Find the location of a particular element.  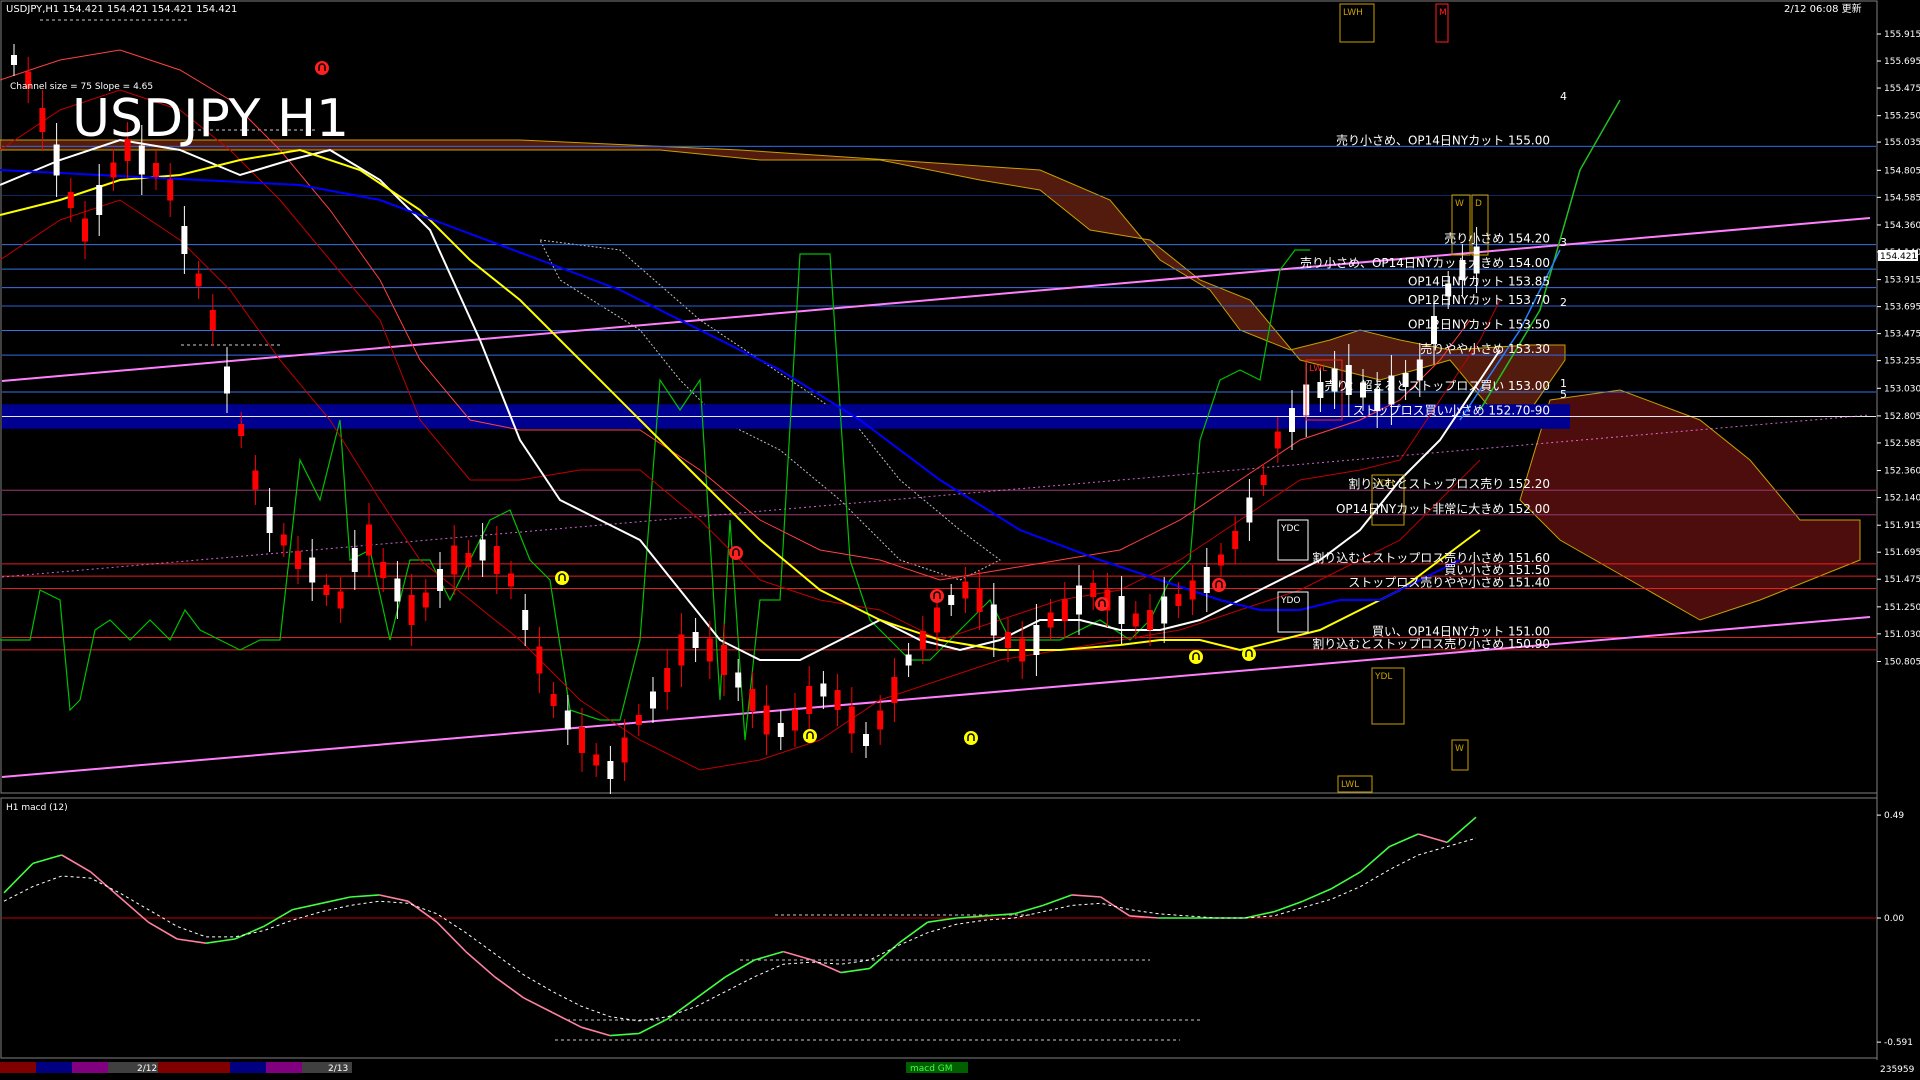

box-label-ydc: YDC is located at coordinates (1290, 529).